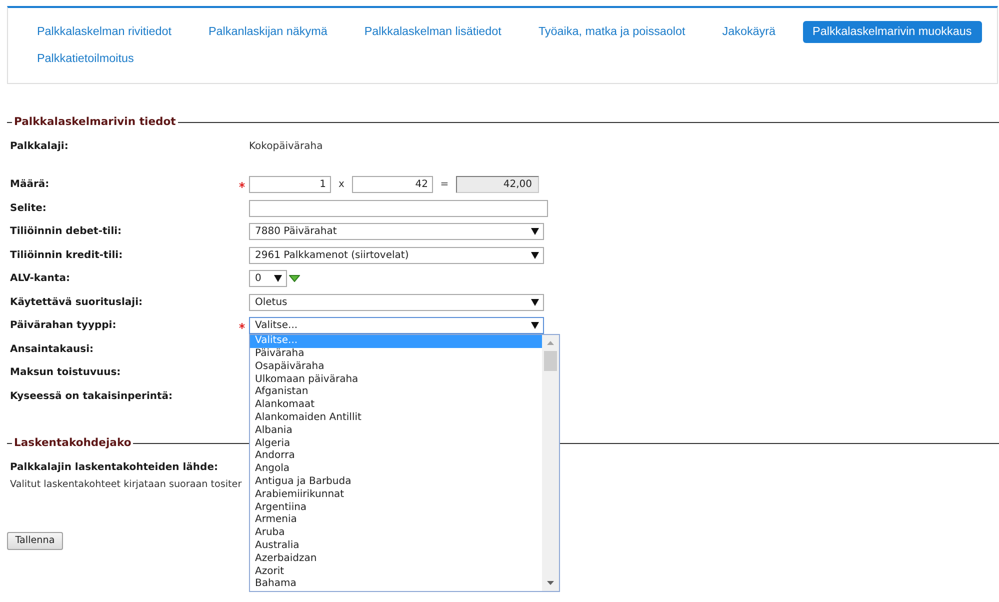 This screenshot has width=999, height=602. Describe the element at coordinates (77, 303) in the screenshot. I see `field-label: Käytettävä suorituslaji:` at that location.